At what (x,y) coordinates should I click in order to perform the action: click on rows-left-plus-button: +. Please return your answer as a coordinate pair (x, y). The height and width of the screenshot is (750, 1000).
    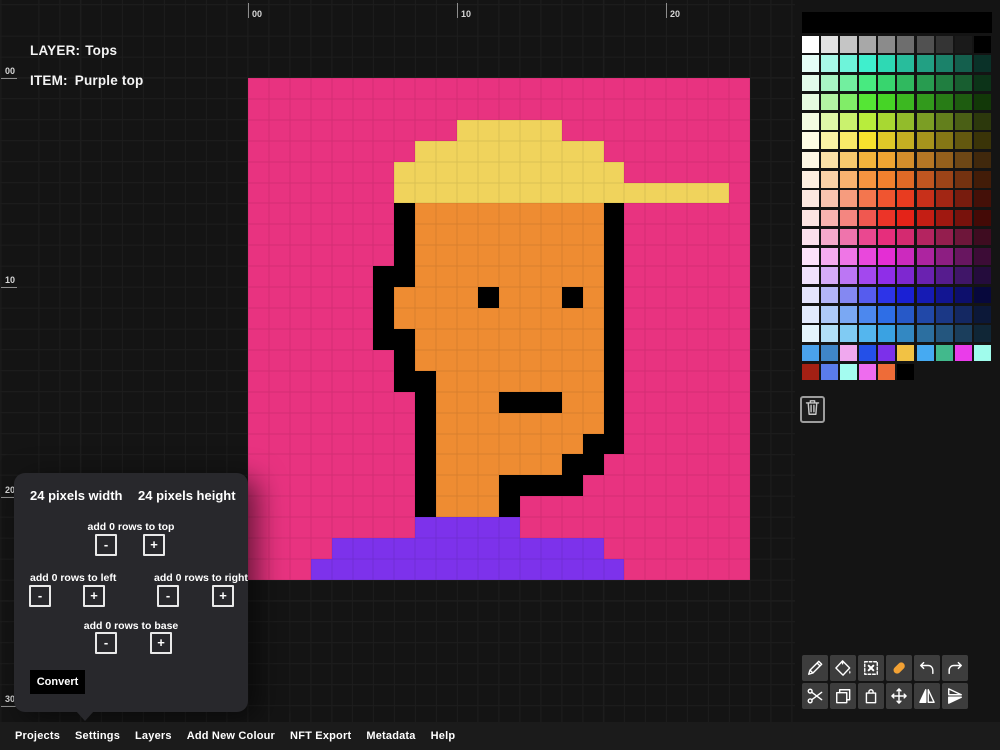
    Looking at the image, I should click on (94, 596).